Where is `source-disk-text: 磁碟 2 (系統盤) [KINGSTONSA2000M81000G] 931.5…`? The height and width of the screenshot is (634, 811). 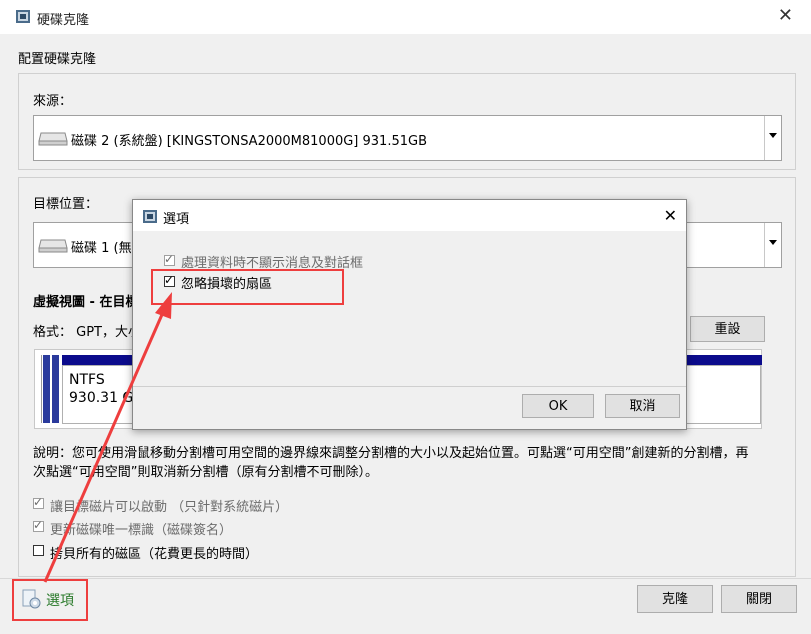
source-disk-text: 磁碟 2 (系統盤) [KINGSTONSA2000M81000G] 931.5… is located at coordinates (249, 141).